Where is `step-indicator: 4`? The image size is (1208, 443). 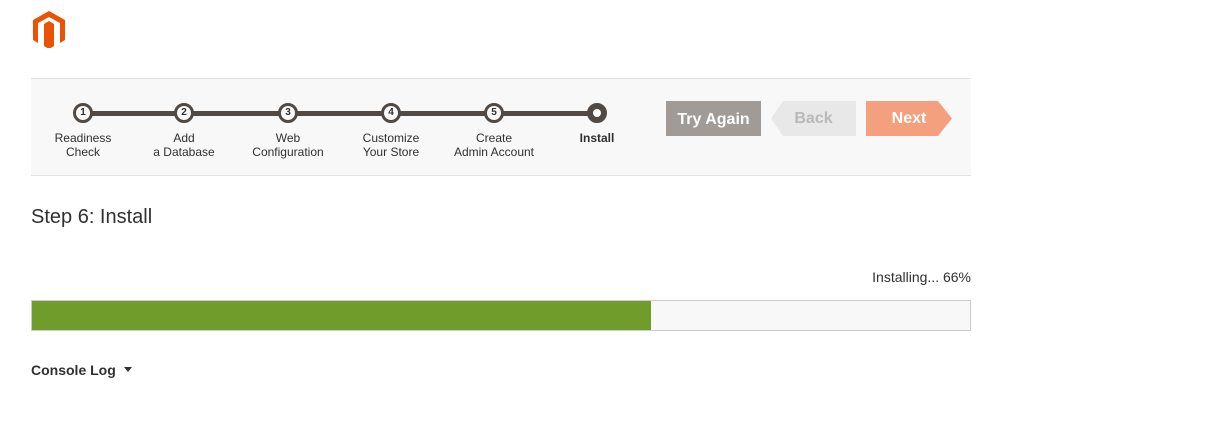
step-indicator: 4 is located at coordinates (391, 113).